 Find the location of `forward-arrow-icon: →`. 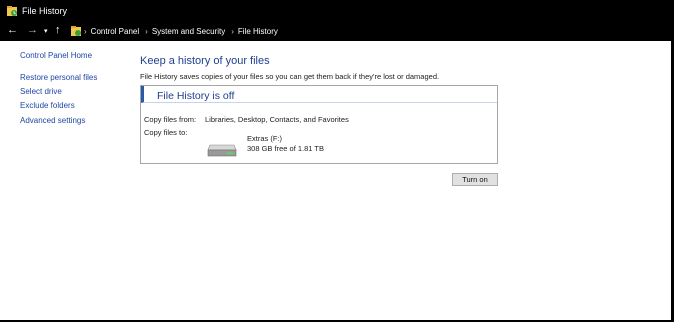

forward-arrow-icon: → is located at coordinates (32, 30).